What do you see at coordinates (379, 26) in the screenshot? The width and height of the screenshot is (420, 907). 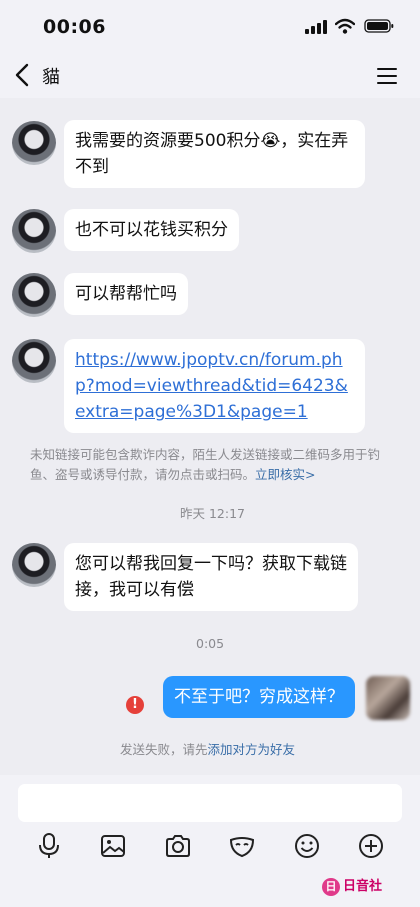 I see `battery-icon` at bounding box center [379, 26].